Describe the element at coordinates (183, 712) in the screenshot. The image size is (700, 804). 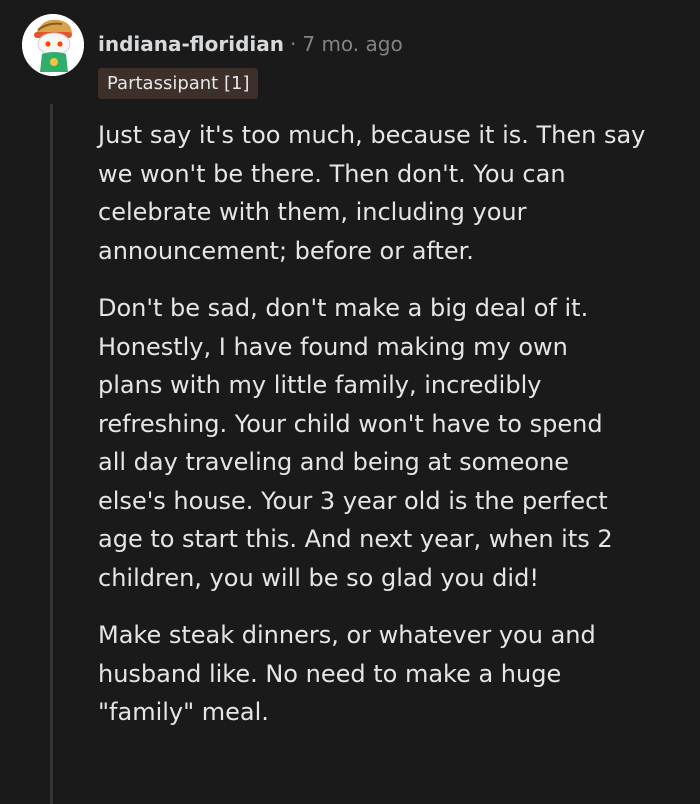
I see `comment-line: "family" meal.` at that location.